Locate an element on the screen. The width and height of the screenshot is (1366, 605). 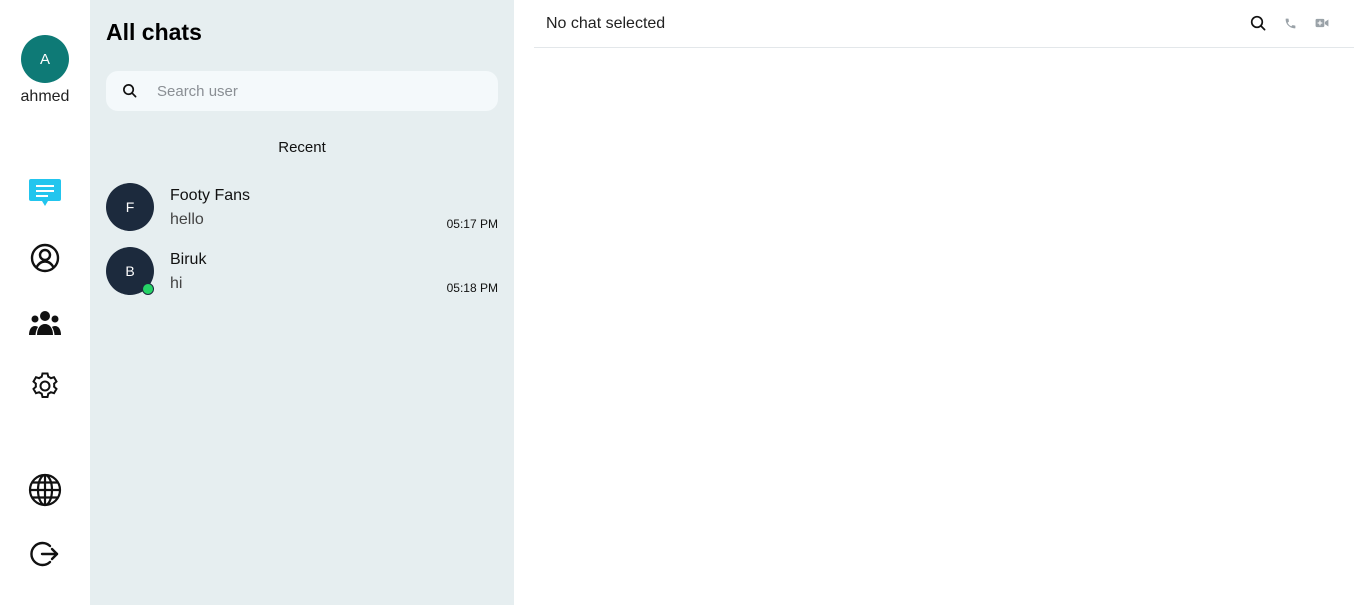
user-avatar-initial: A is located at coordinates (44, 59).